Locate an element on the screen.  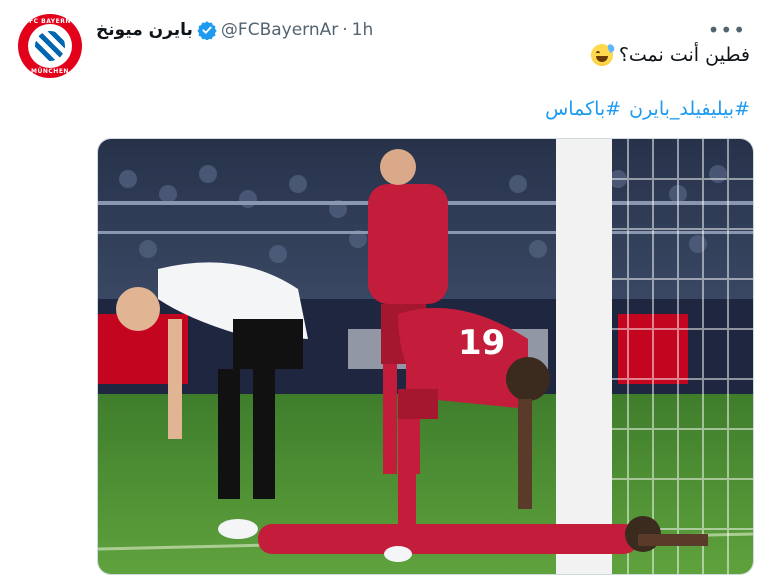
avatar: FC BAYERN MÜNCHEN is located at coordinates (50, 46).